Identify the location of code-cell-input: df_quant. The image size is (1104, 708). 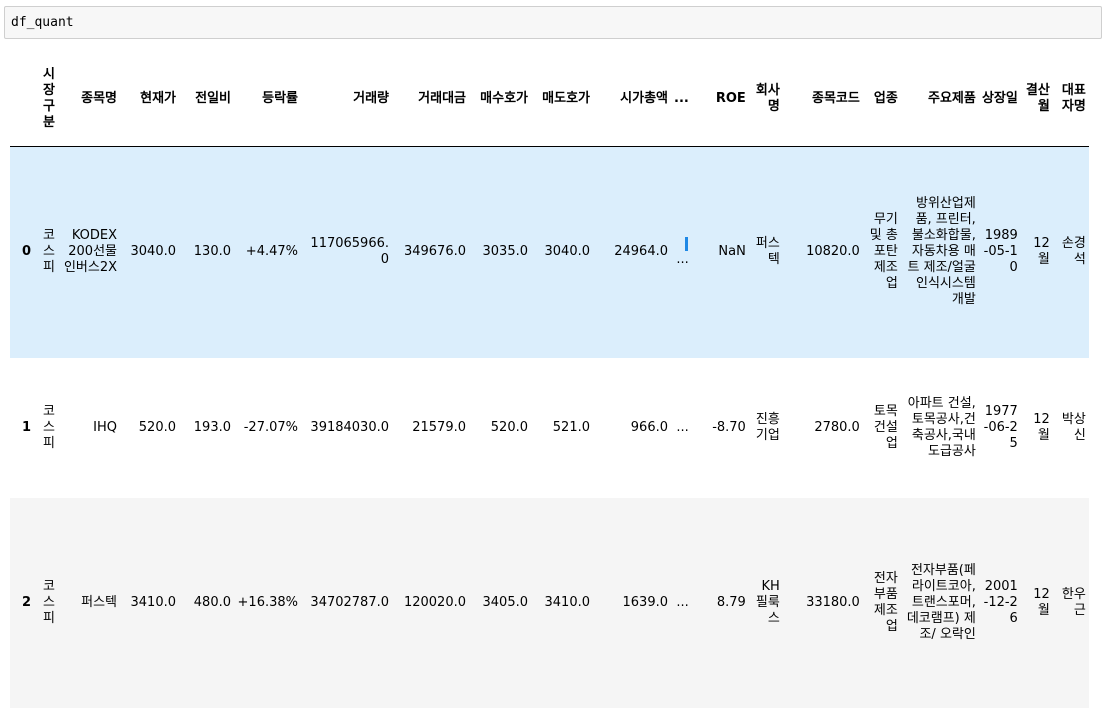
(553, 22).